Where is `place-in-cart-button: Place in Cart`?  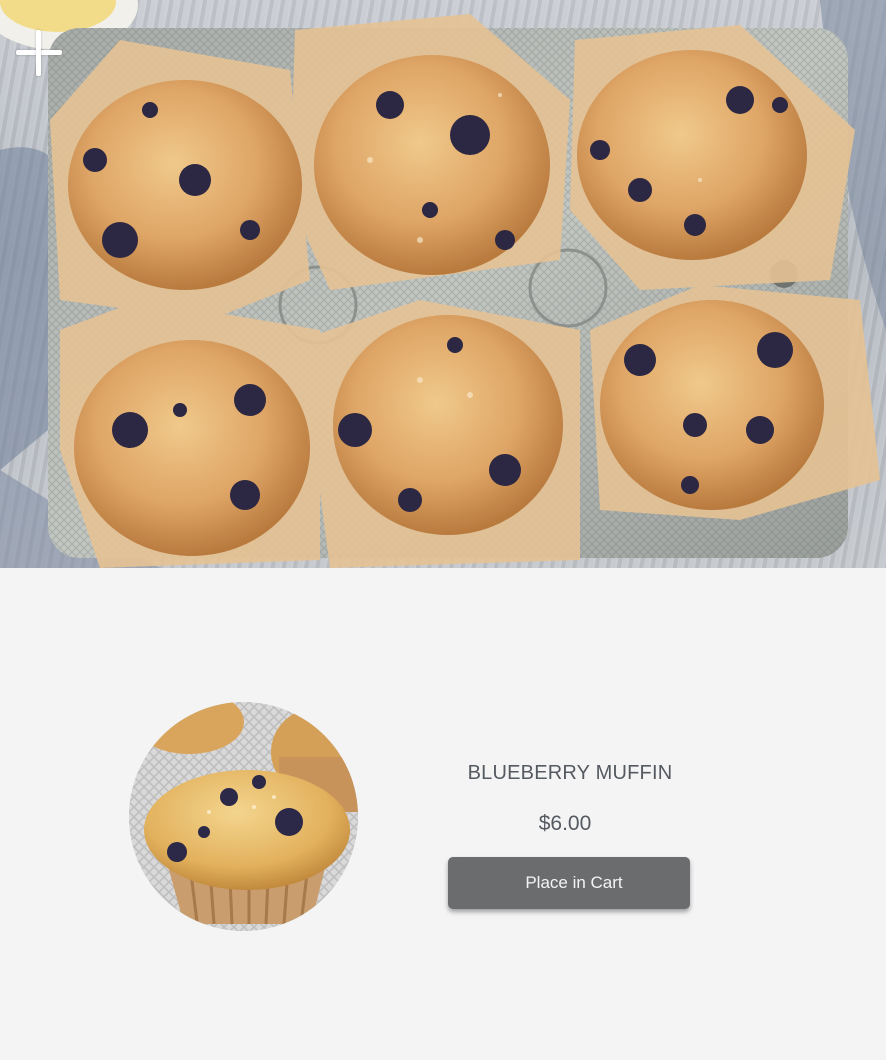
place-in-cart-button: Place in Cart is located at coordinates (569, 883).